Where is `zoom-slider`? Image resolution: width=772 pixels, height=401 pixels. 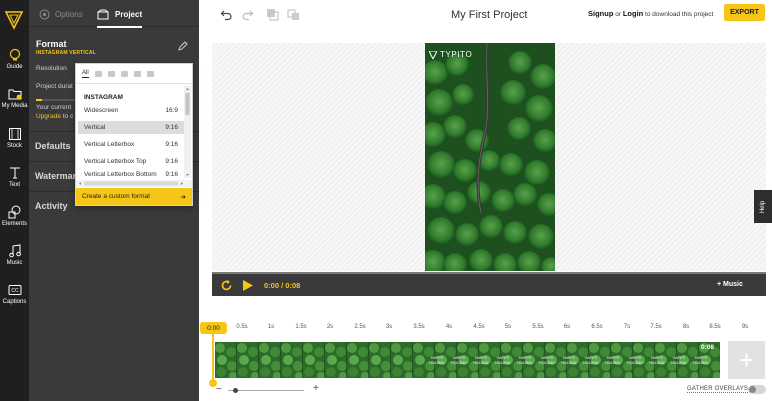
zoom-slider is located at coordinates (266, 390).